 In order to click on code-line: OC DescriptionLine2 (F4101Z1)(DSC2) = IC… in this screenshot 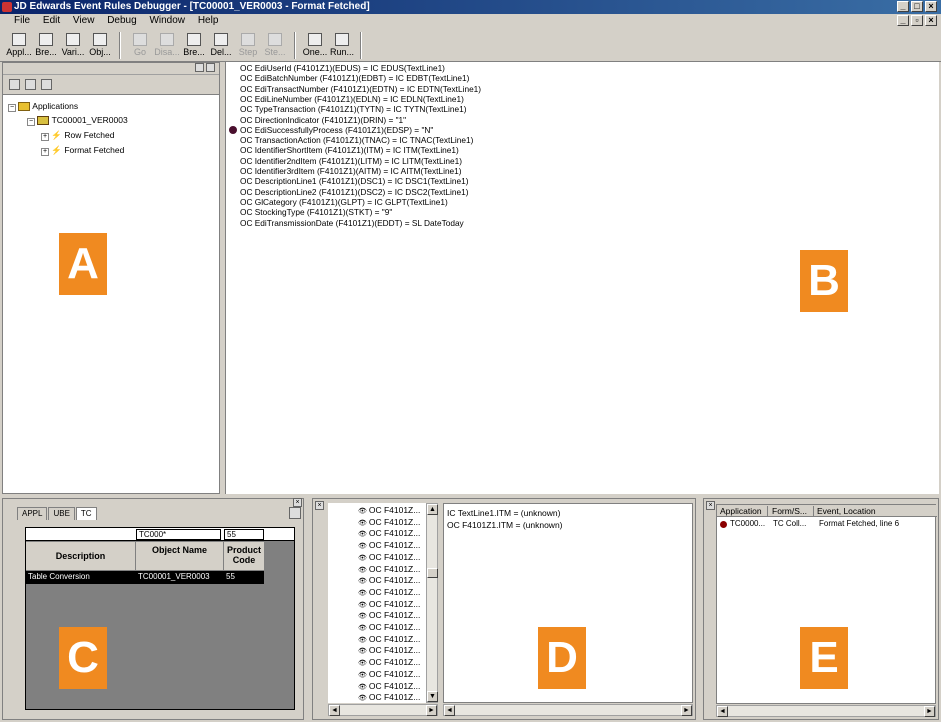, I will do `click(354, 192)`.